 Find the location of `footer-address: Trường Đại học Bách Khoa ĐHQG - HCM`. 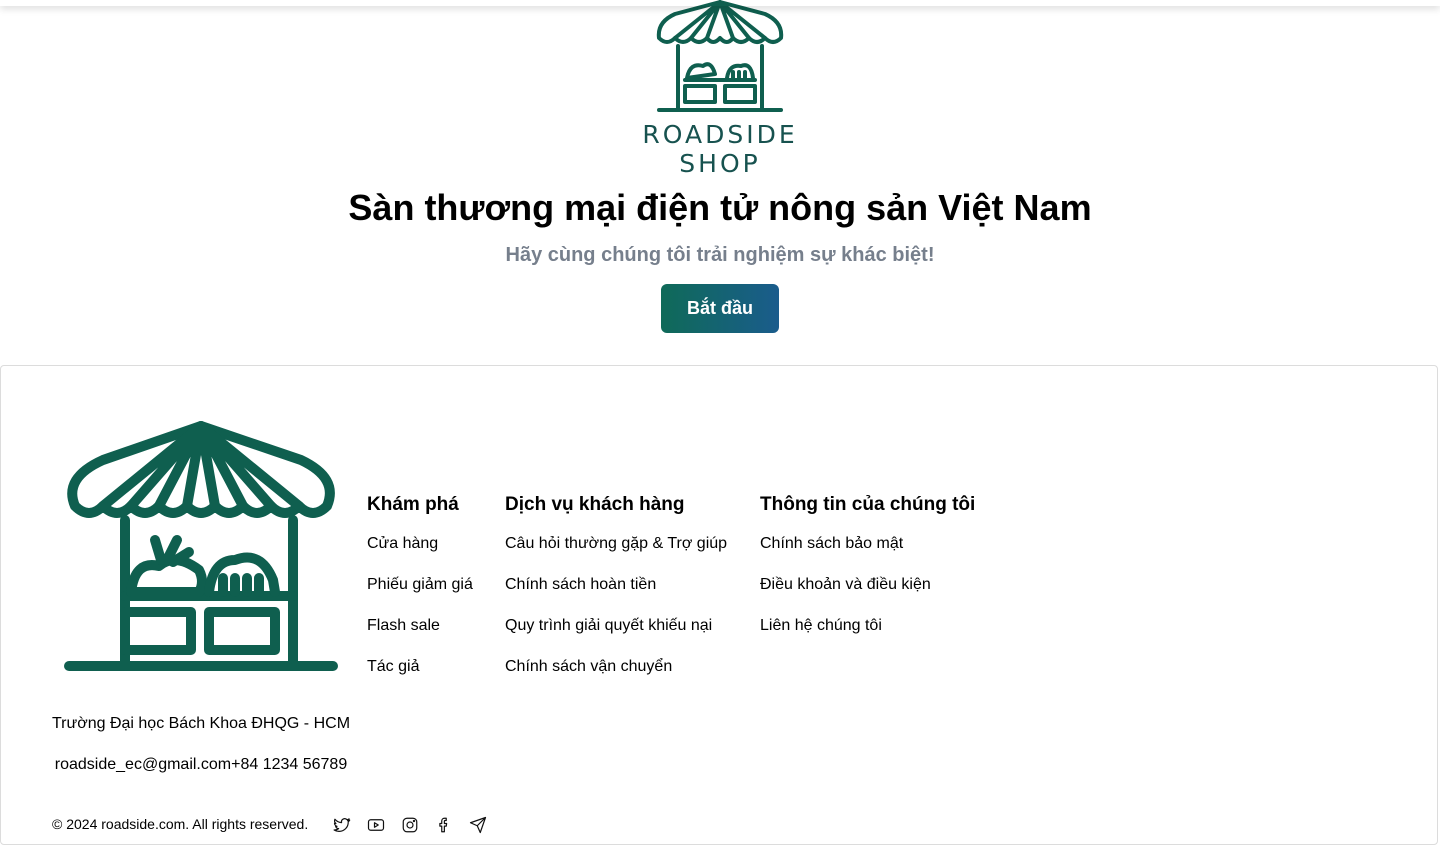

footer-address: Trường Đại học Bách Khoa ĐHQG - HCM is located at coordinates (201, 723).